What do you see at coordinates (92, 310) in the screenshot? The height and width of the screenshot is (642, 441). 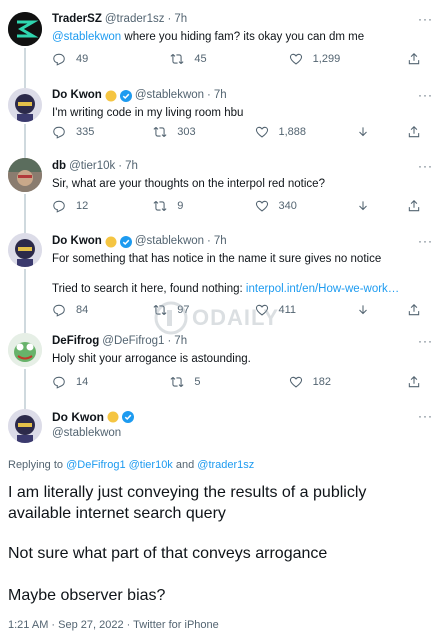 I see `reply-button: 84` at bounding box center [92, 310].